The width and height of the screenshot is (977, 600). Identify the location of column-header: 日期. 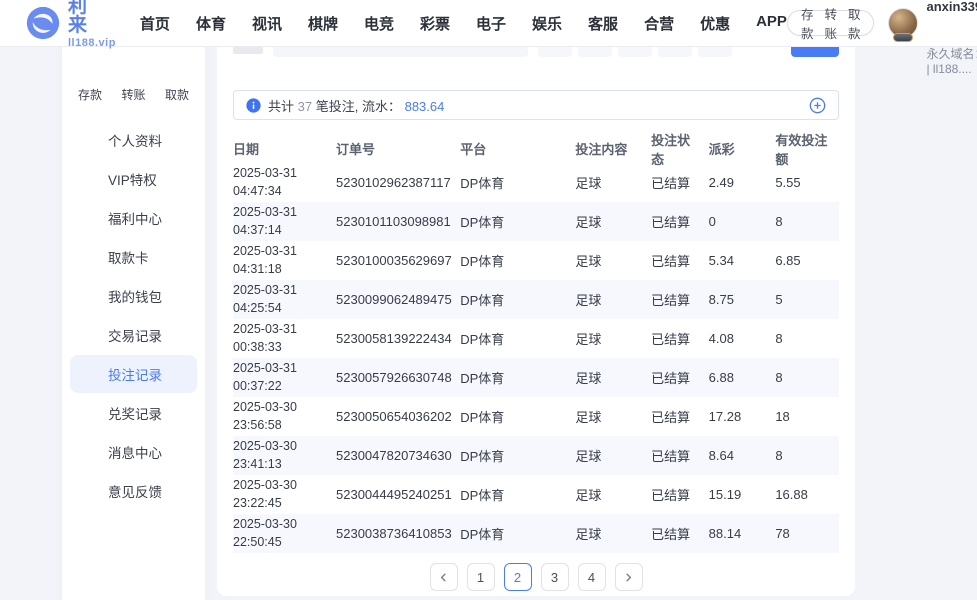
(246, 149).